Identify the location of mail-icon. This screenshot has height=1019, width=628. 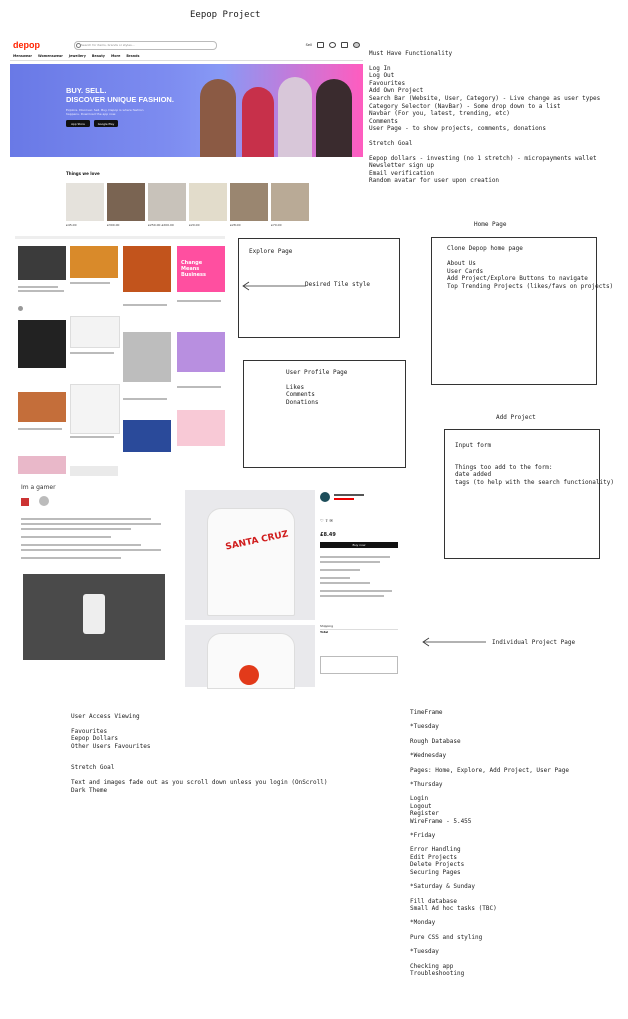
(320, 45).